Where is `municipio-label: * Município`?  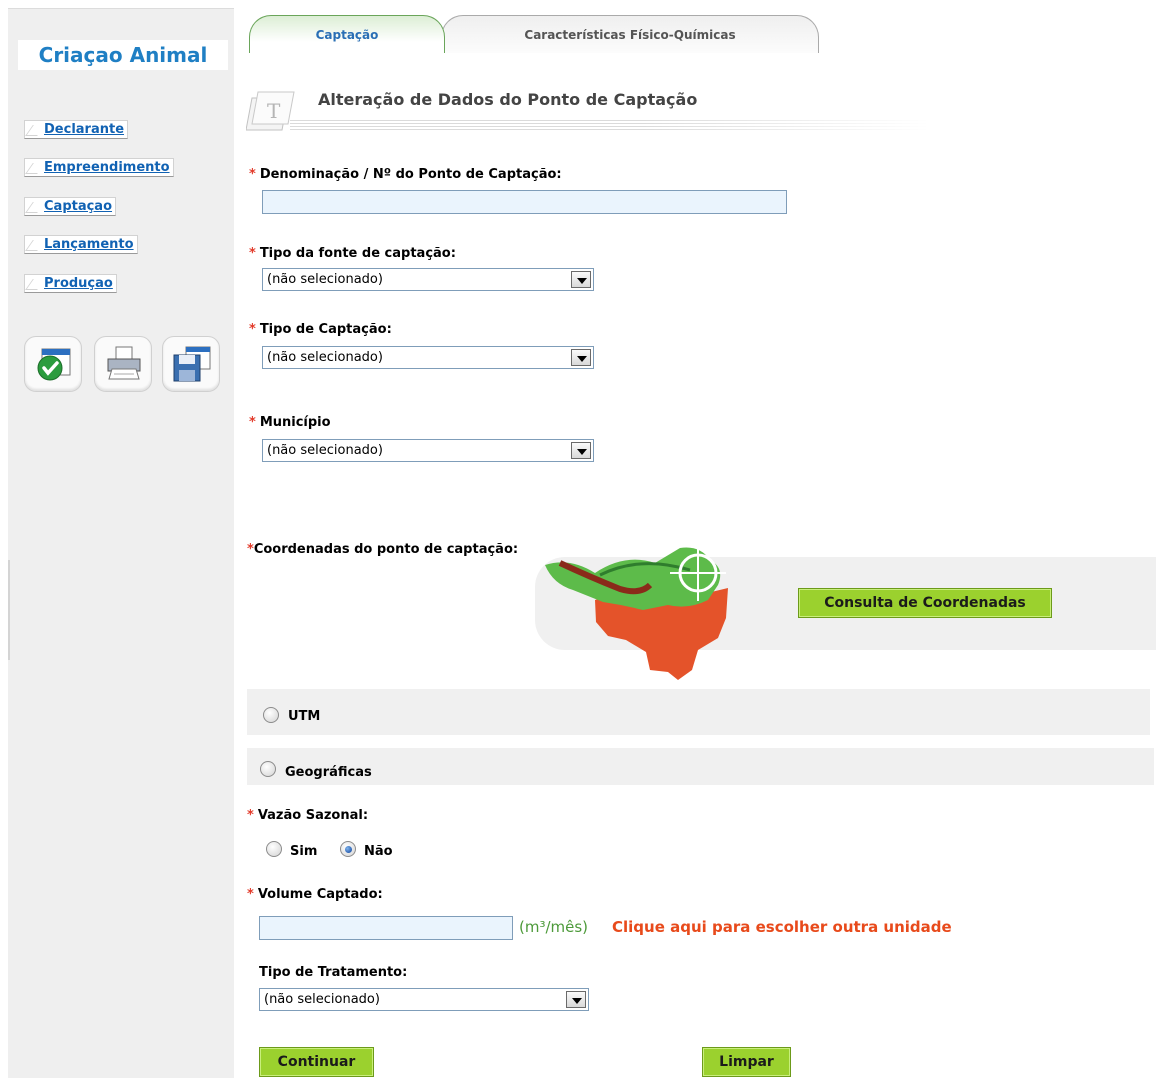
municipio-label: * Município is located at coordinates (290, 422).